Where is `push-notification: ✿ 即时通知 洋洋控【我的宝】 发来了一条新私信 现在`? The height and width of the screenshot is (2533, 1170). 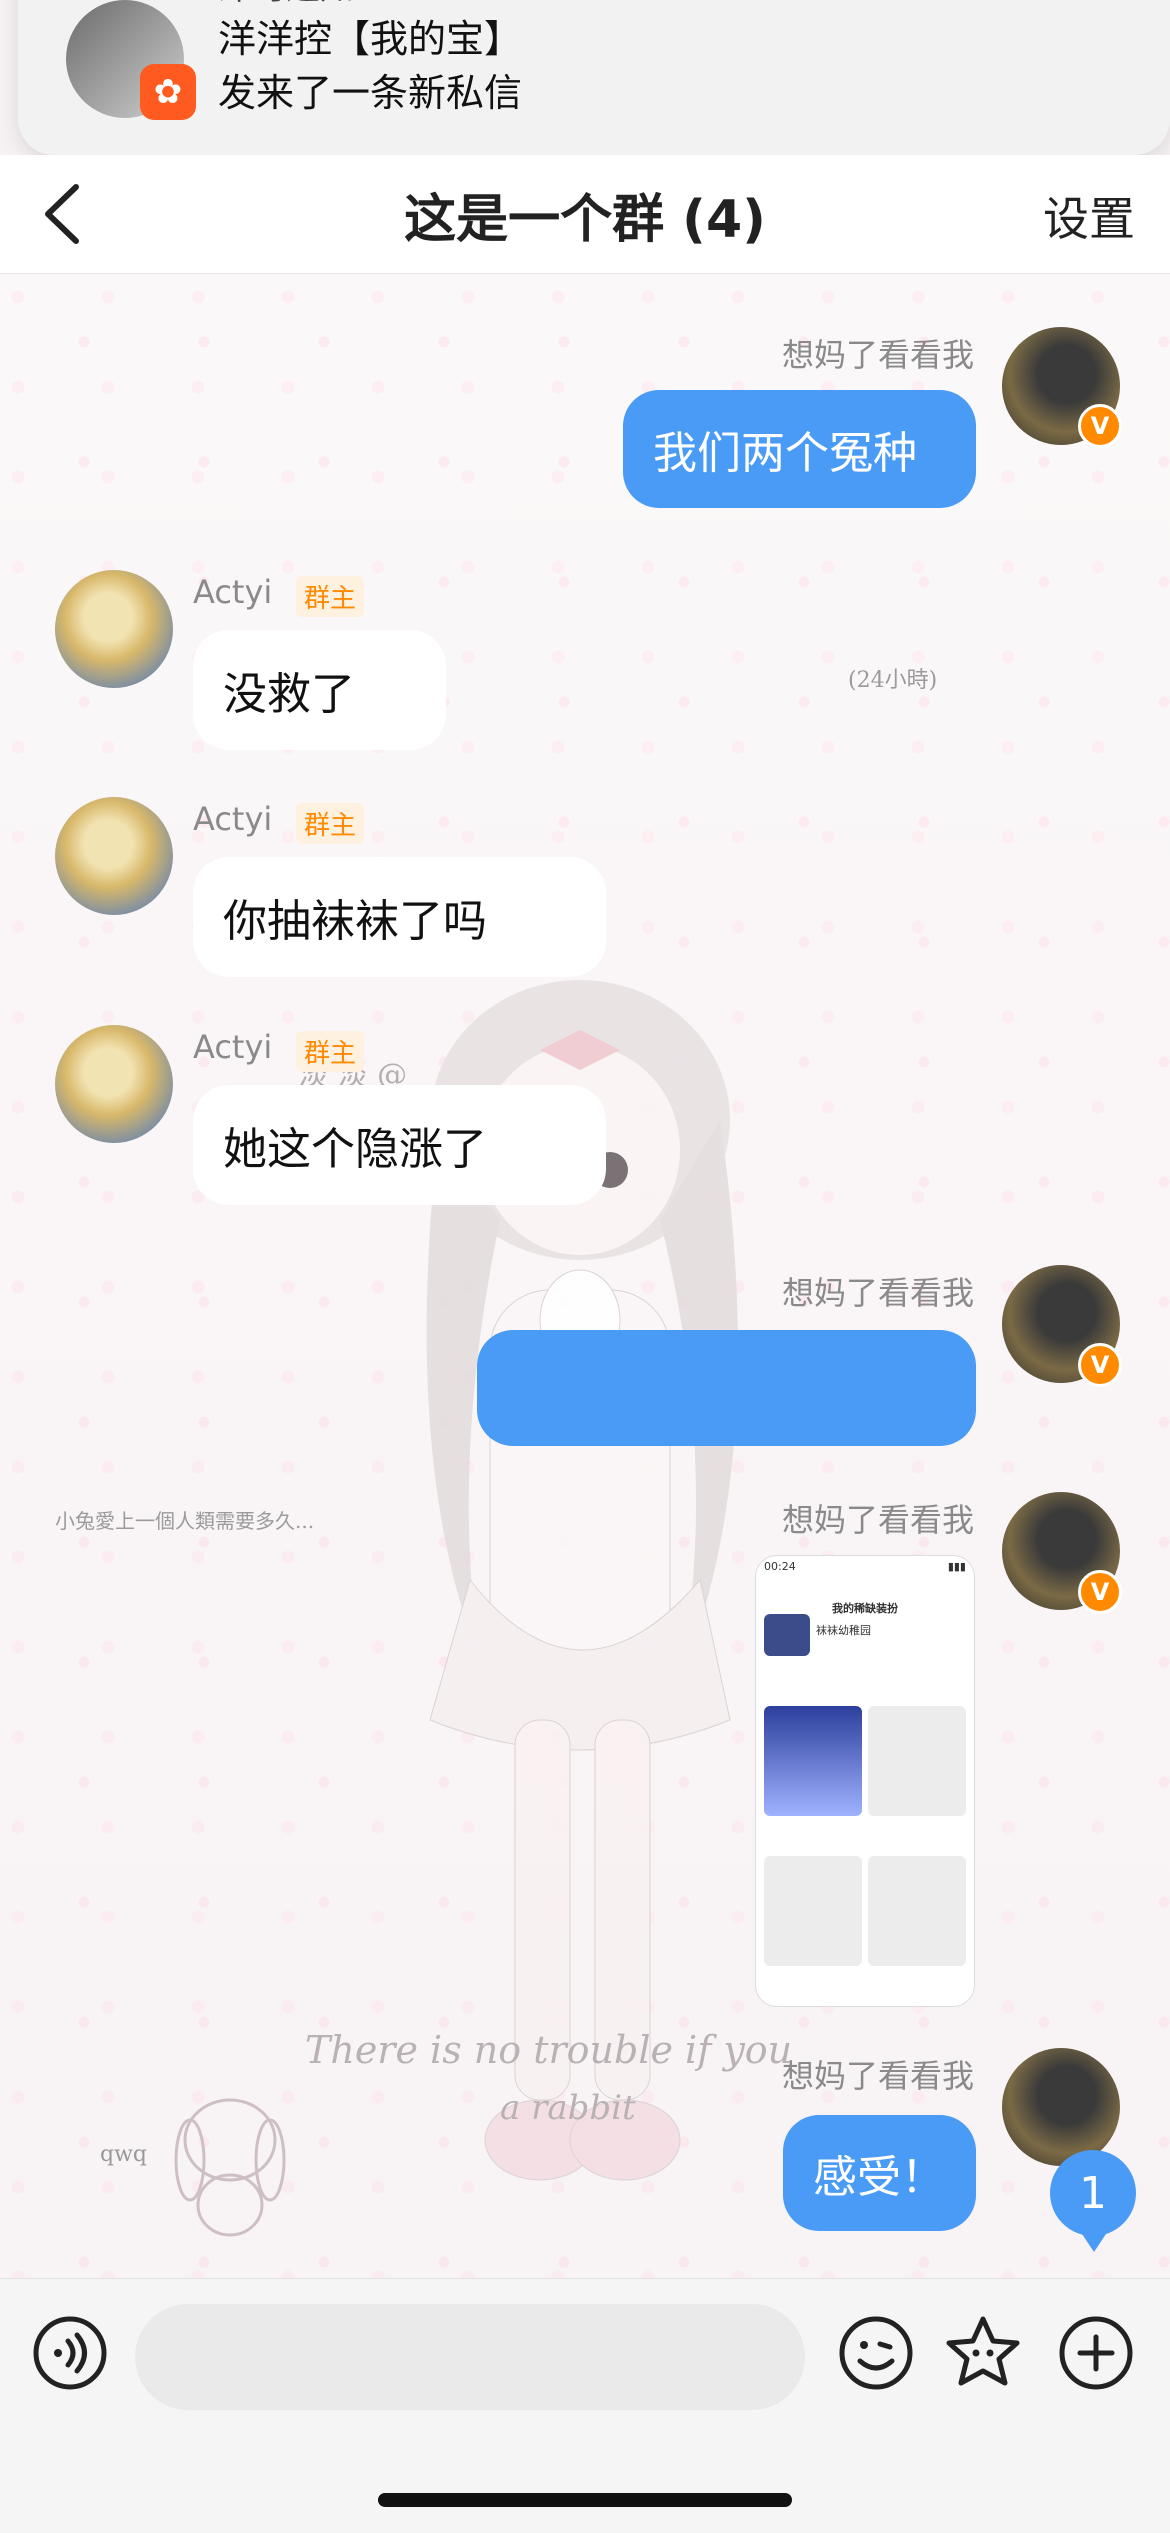 push-notification: ✿ 即时通知 洋洋控【我的宝】 发来了一条新私信 现在 is located at coordinates (594, 77).